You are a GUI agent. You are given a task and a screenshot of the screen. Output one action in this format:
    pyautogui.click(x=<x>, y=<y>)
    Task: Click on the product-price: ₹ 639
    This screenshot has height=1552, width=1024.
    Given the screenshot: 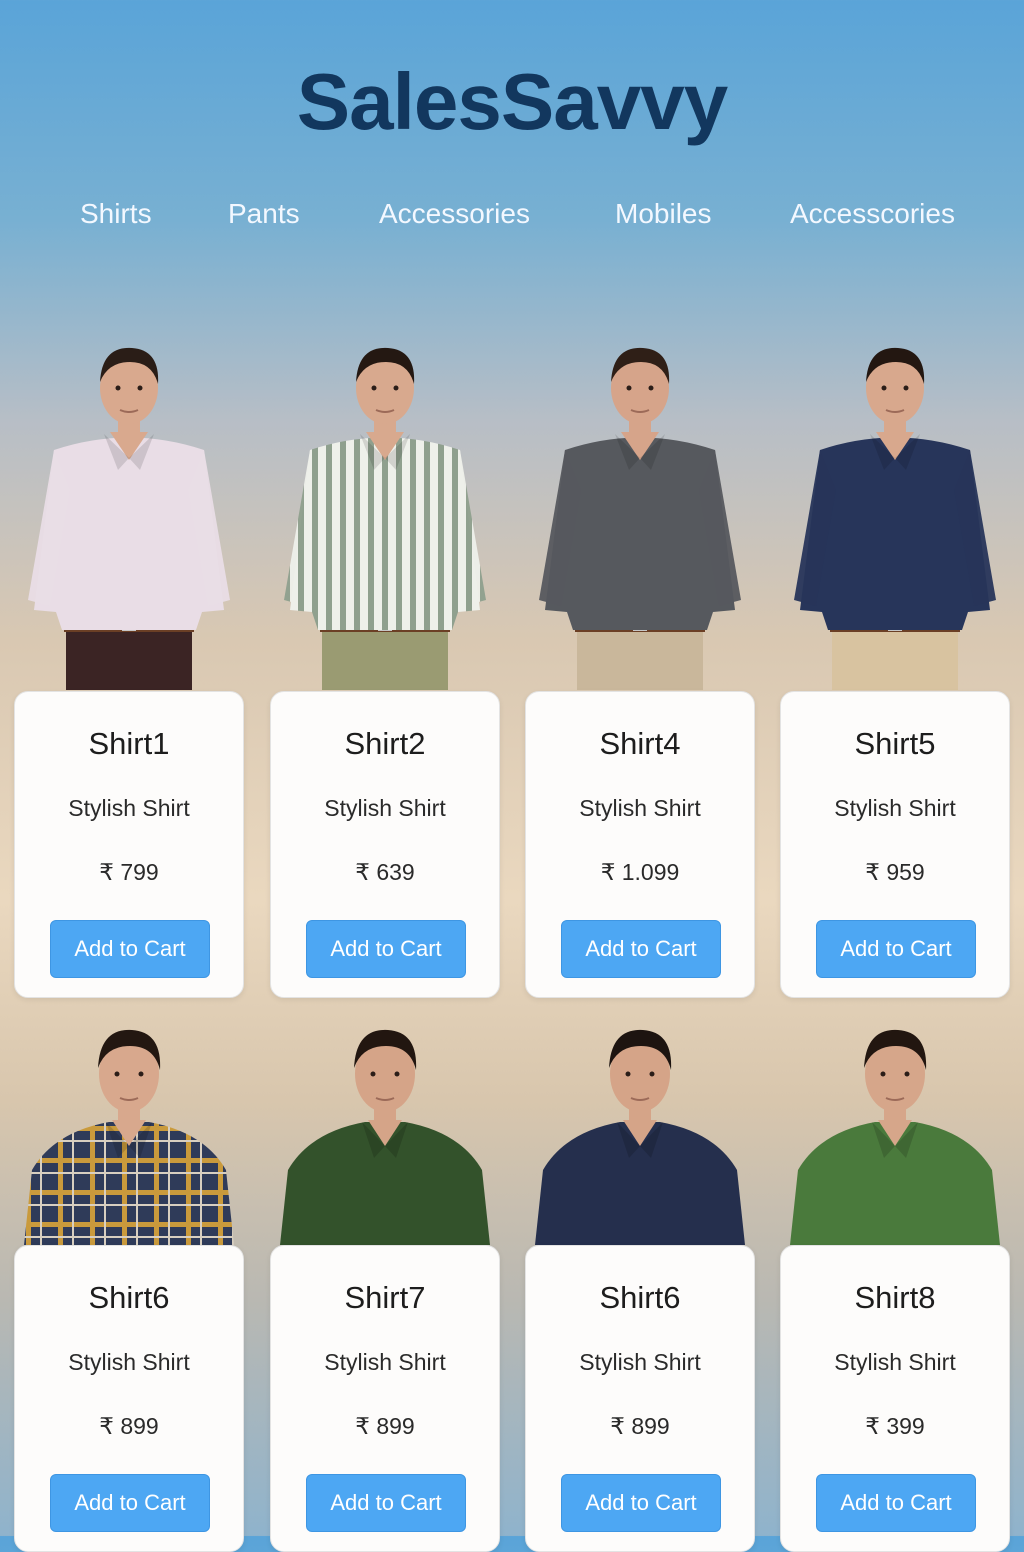 What is the action you would take?
    pyautogui.click(x=385, y=872)
    